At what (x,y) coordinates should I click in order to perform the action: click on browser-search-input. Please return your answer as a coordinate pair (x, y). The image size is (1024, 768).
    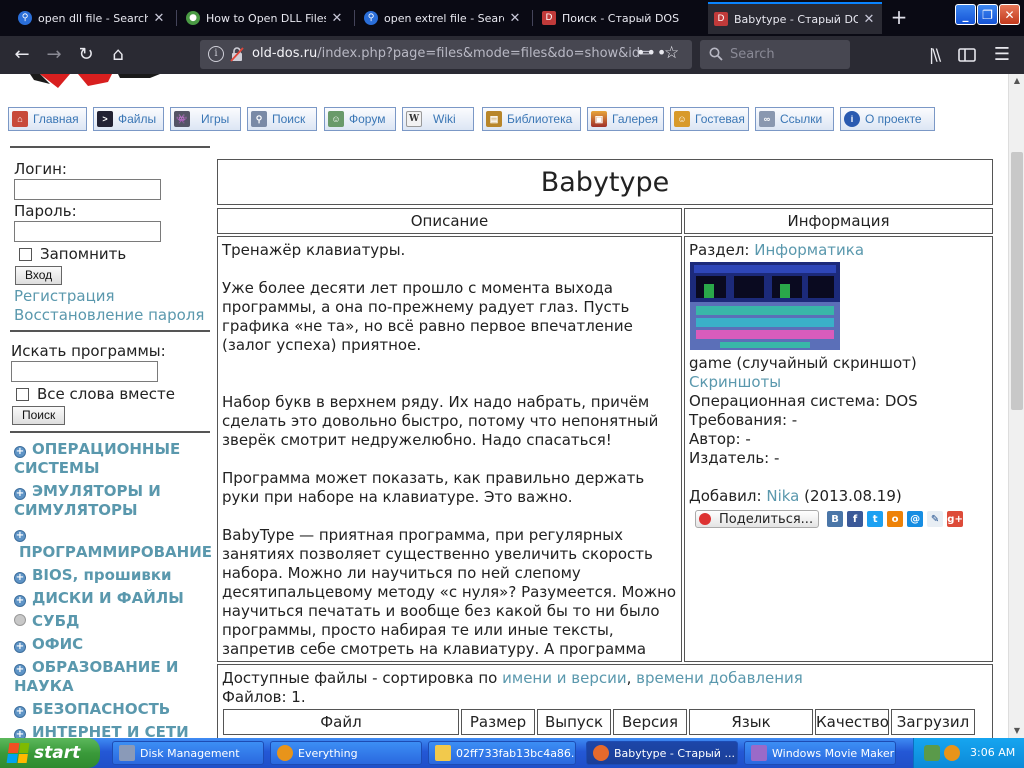
    Looking at the image, I should click on (786, 54).